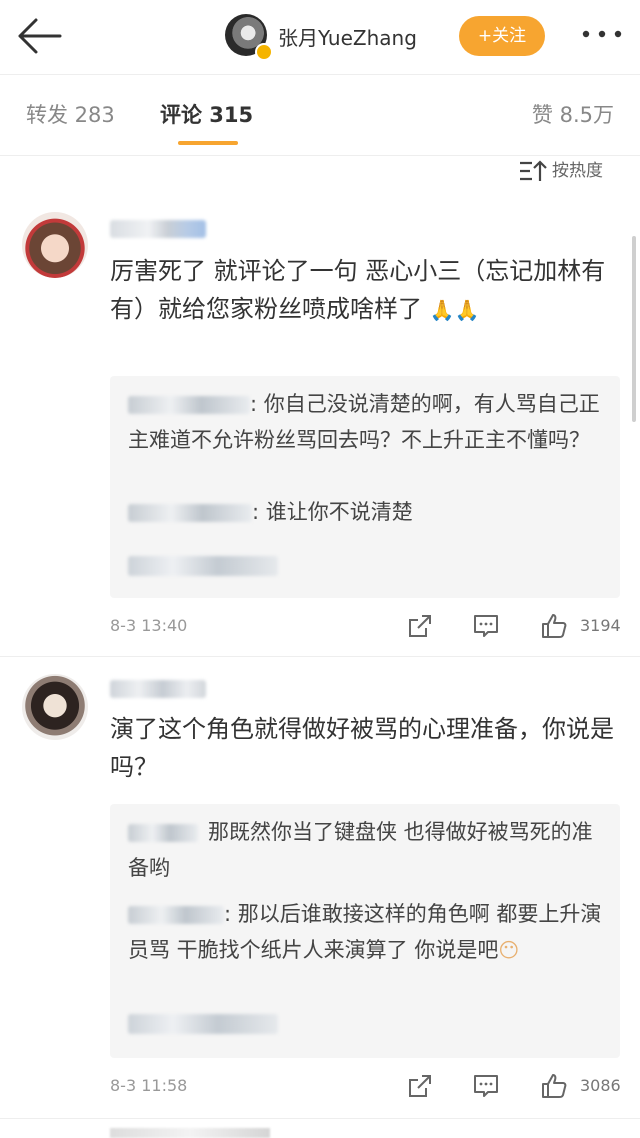 This screenshot has width=640, height=1138. What do you see at coordinates (347, 36) in the screenshot?
I see `account-name: 张月YueZhang` at bounding box center [347, 36].